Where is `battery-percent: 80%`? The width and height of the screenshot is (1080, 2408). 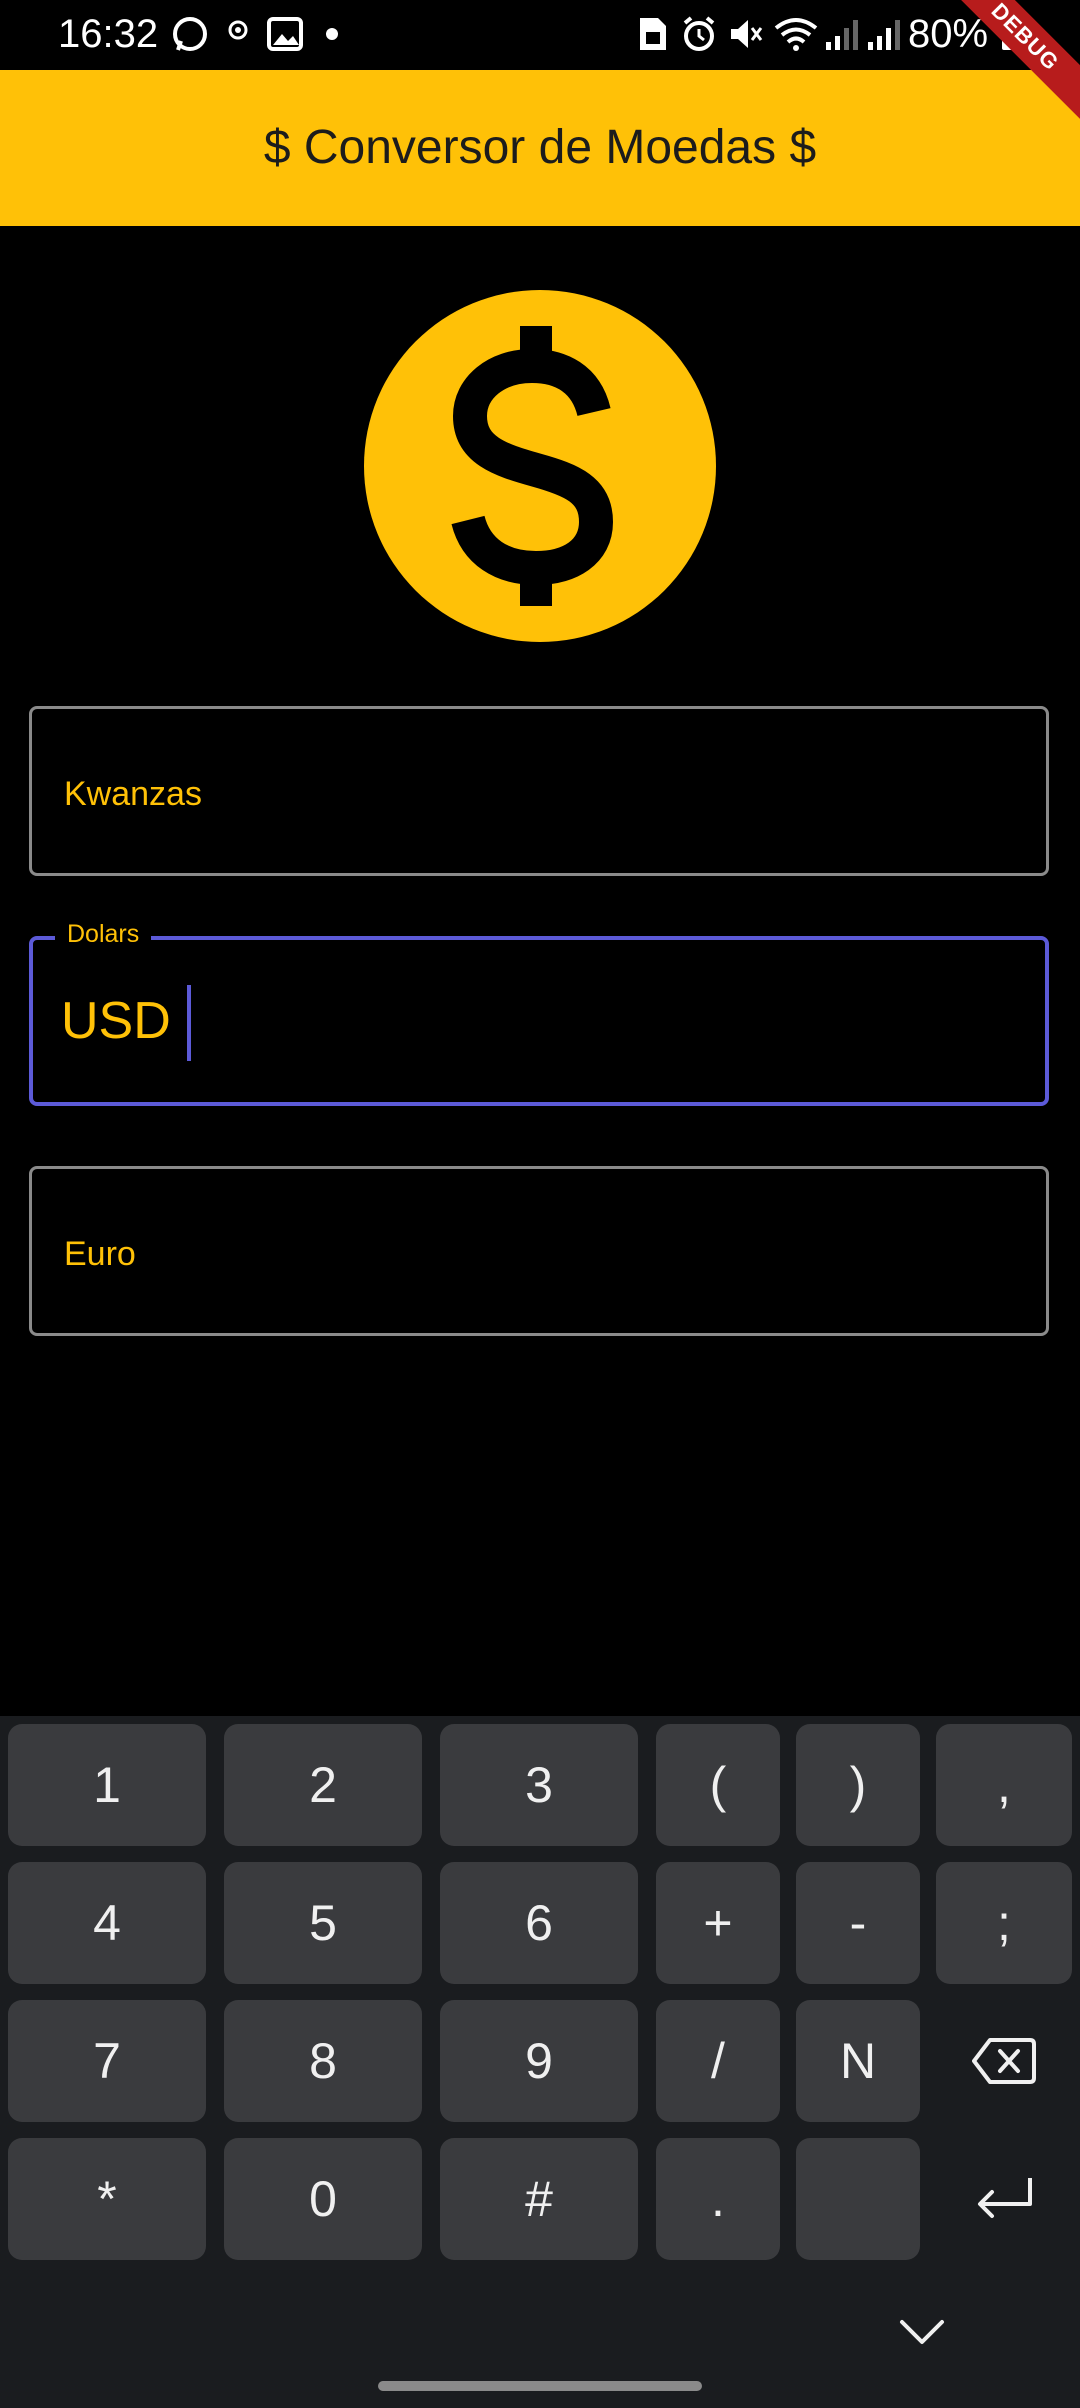 battery-percent: 80% is located at coordinates (948, 34).